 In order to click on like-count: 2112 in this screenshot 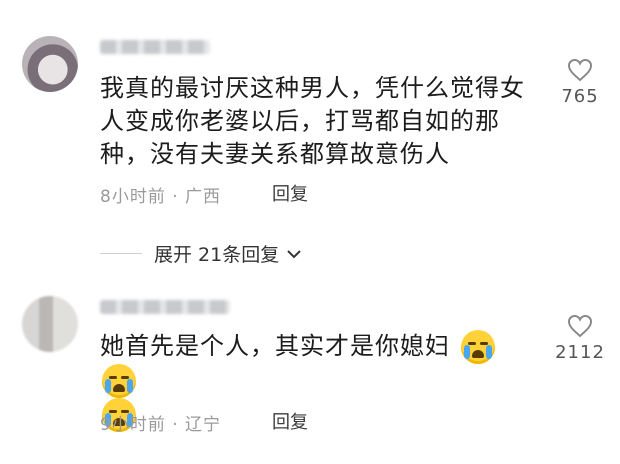, I will do `click(580, 352)`.